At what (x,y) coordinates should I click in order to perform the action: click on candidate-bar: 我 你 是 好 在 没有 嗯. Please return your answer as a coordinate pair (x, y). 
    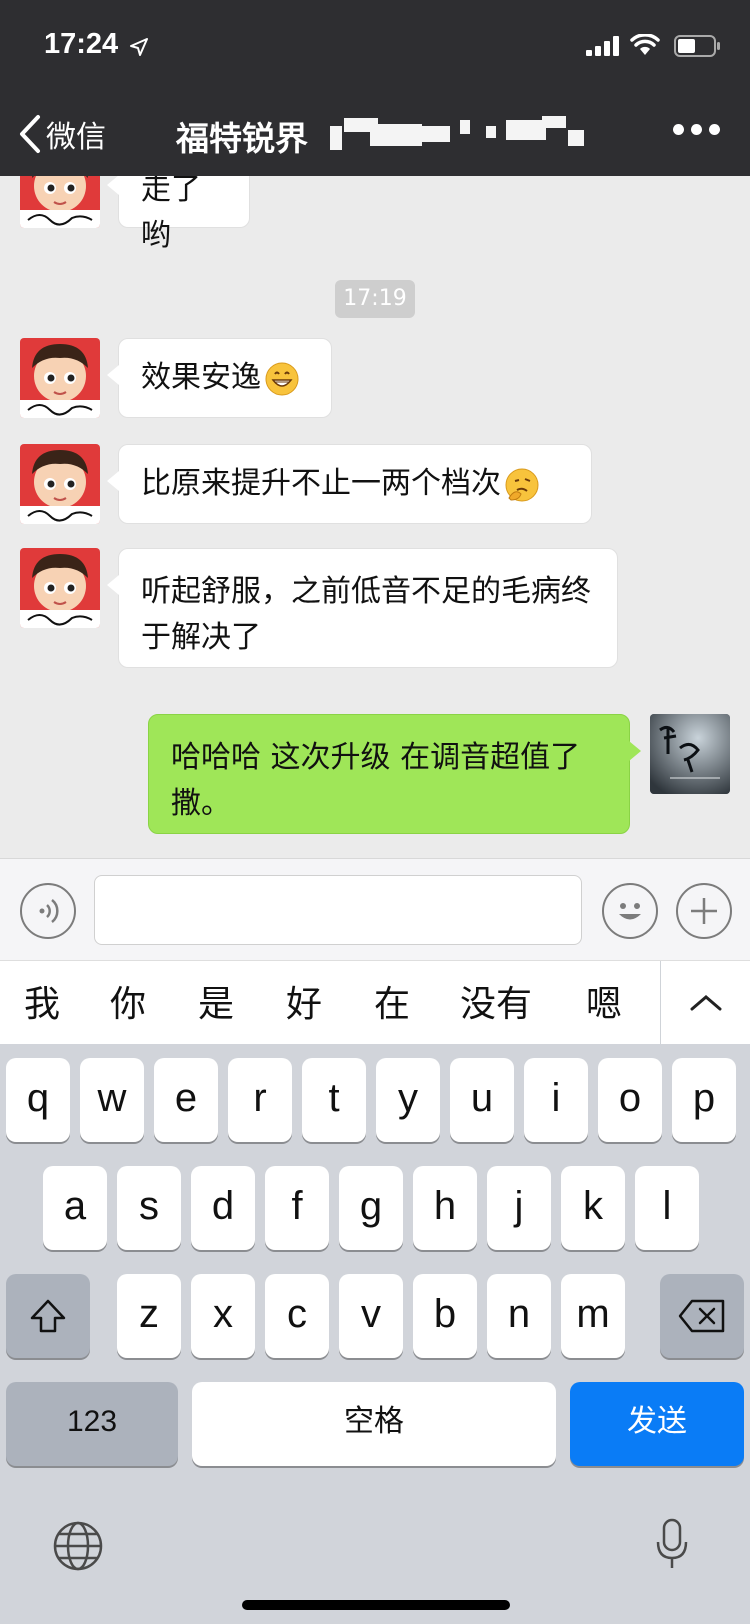
    Looking at the image, I should click on (375, 1003).